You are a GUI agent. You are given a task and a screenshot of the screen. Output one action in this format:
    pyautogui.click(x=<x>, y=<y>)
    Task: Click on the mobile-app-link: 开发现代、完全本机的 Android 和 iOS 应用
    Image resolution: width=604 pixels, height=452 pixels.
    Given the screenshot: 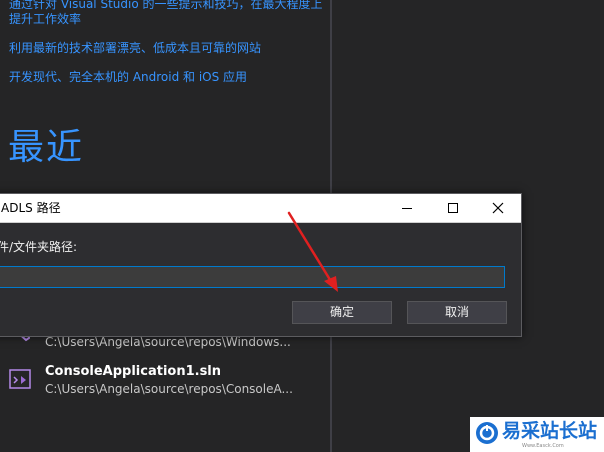 What is the action you would take?
    pyautogui.click(x=128, y=77)
    